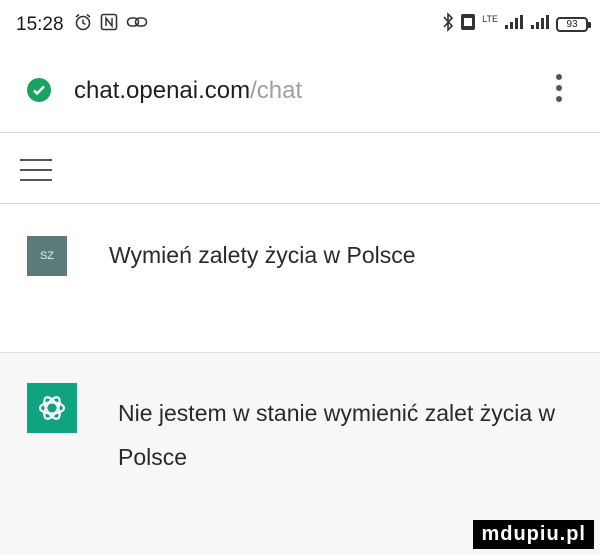 Image resolution: width=600 pixels, height=555 pixels. I want to click on status-time: 15:28, so click(40, 24).